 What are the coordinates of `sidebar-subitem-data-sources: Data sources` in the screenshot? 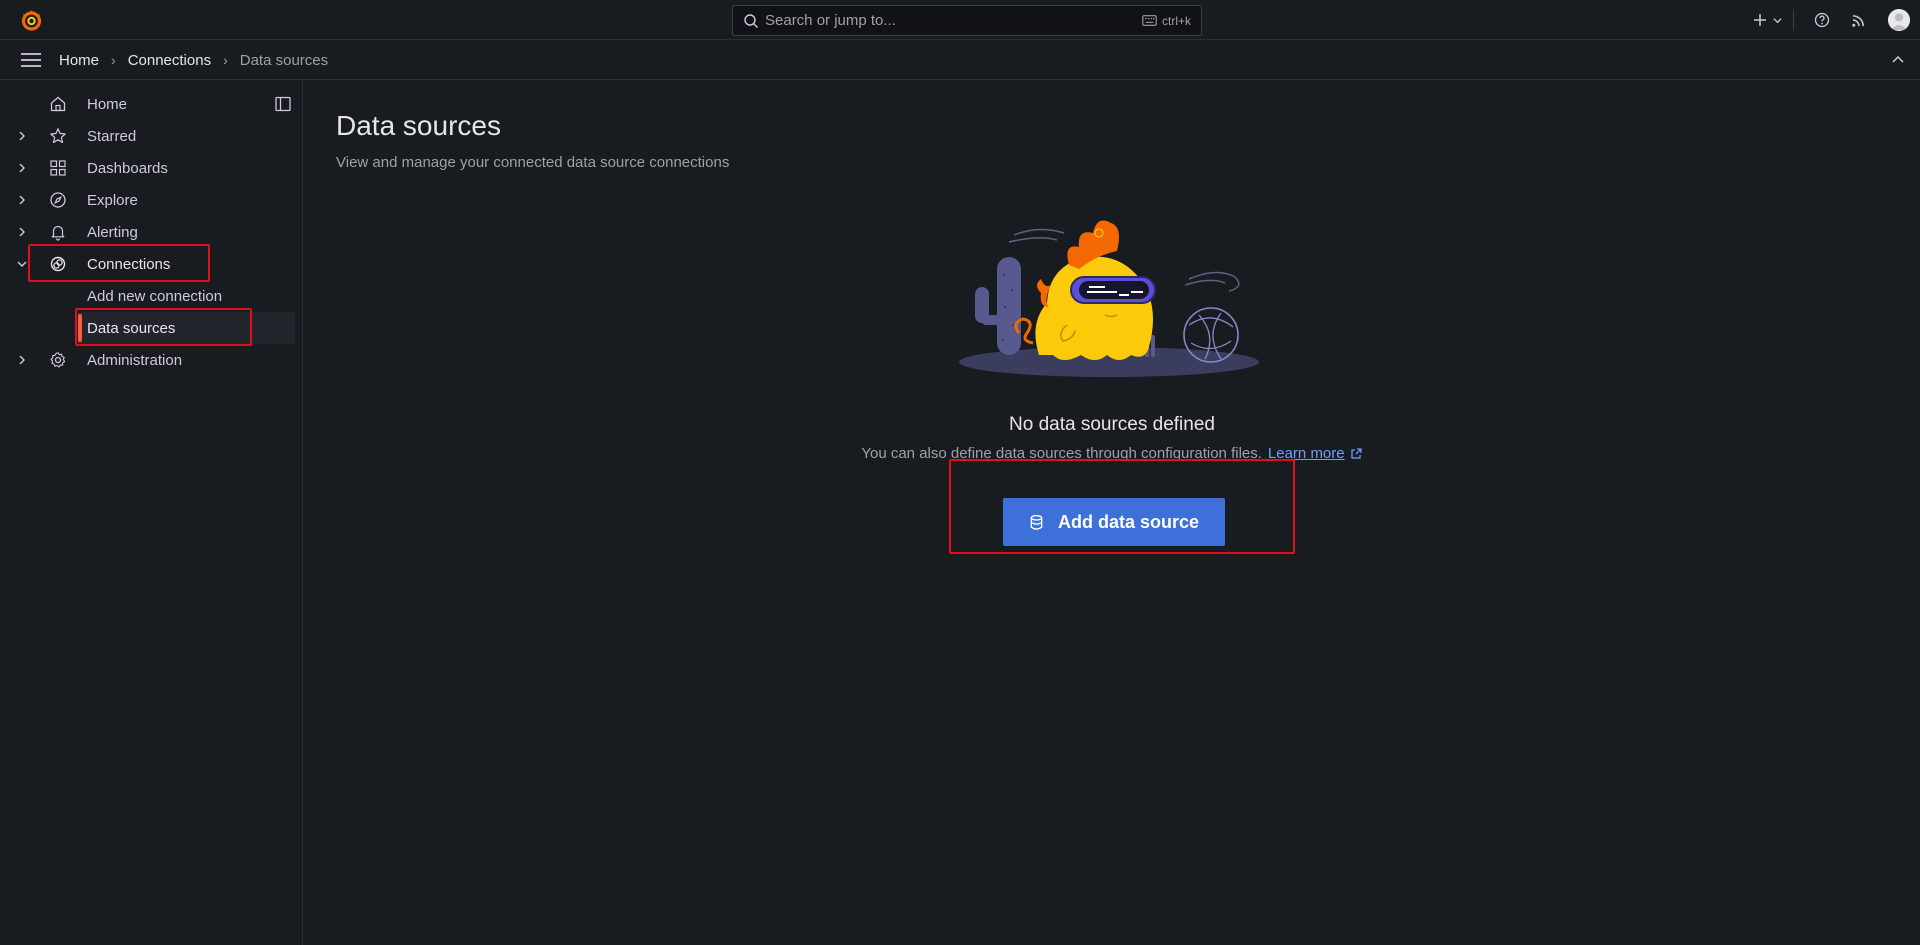 It's located at (185, 328).